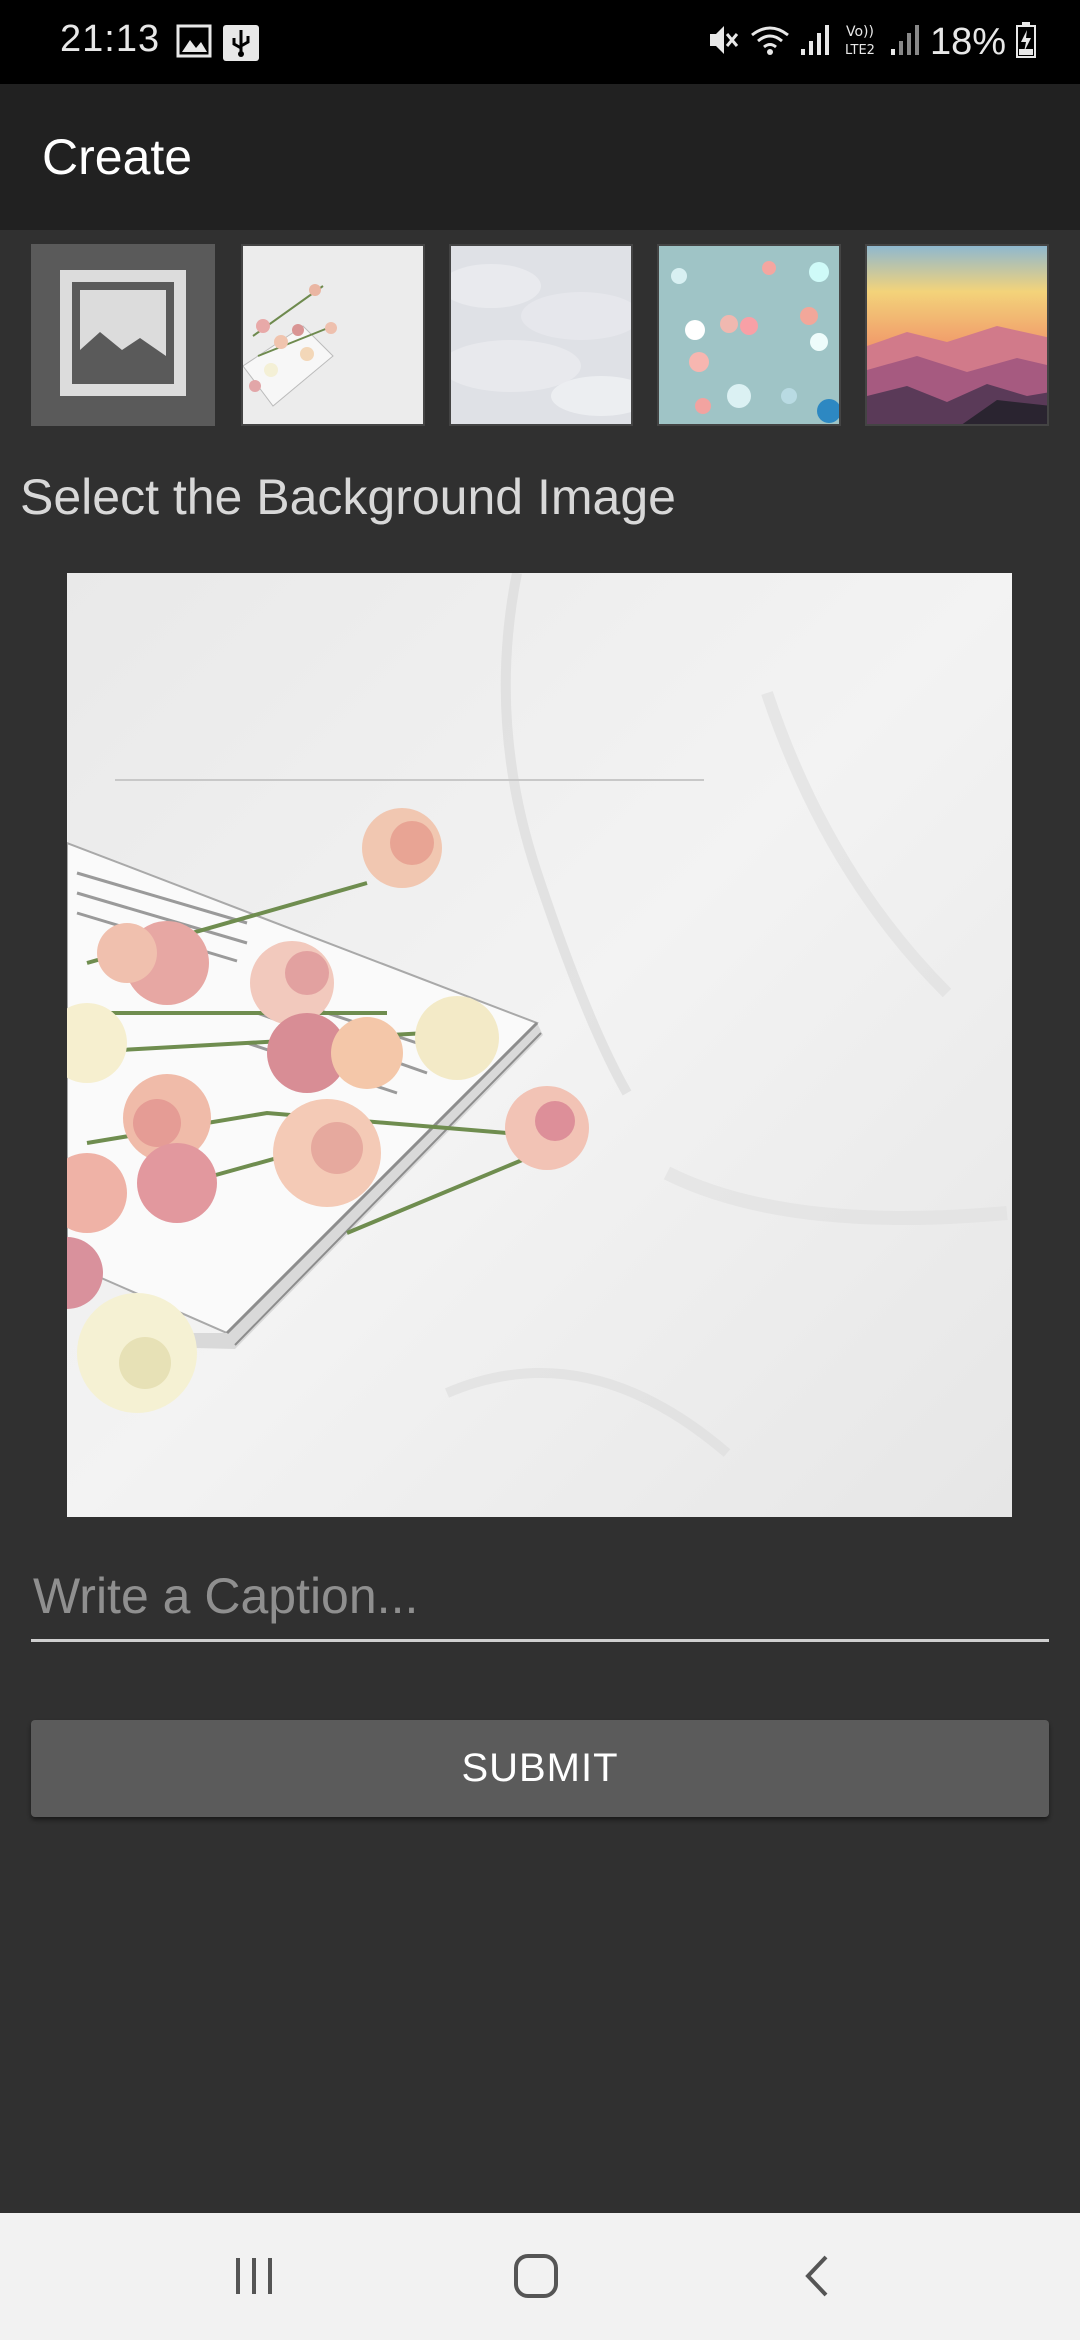  I want to click on thumbnail-mountain-sunset, so click(957, 335).